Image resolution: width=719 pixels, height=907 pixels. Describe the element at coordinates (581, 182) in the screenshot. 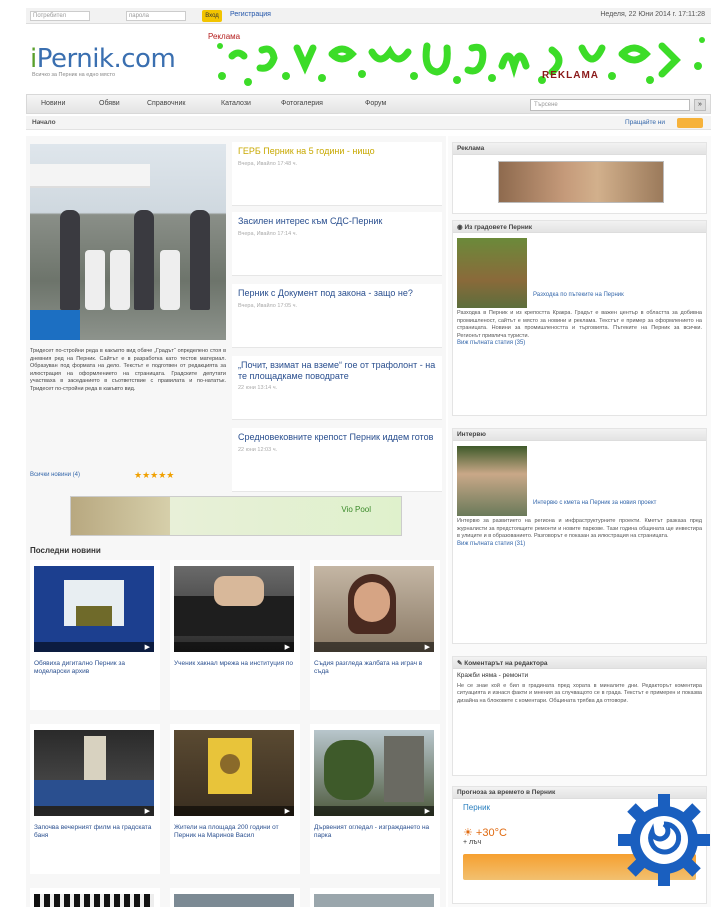

I see `sidebar-ad-image` at that location.